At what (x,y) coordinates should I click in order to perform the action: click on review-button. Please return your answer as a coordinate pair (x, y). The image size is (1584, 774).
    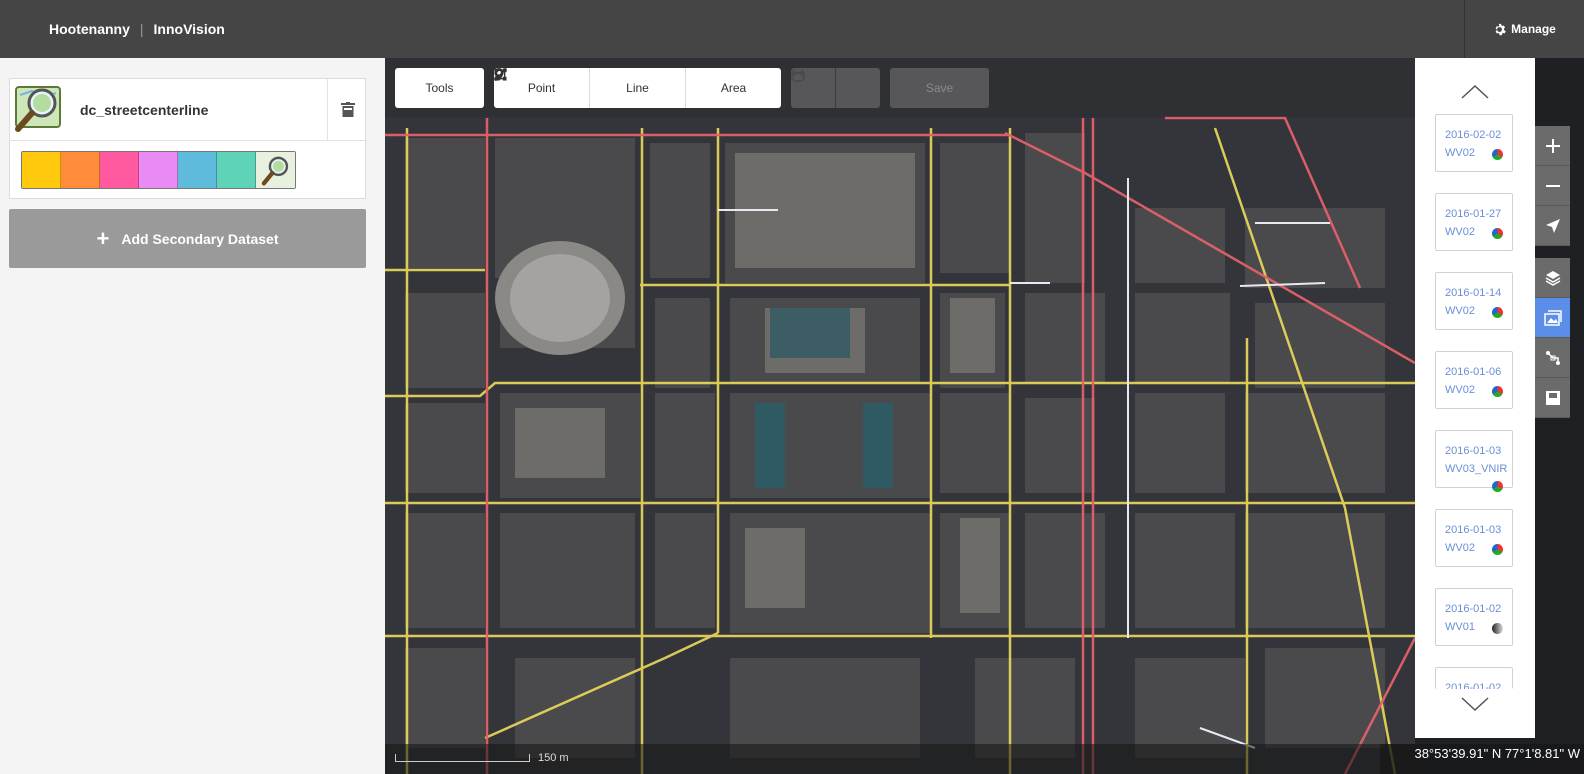
    Looking at the image, I should click on (1552, 358).